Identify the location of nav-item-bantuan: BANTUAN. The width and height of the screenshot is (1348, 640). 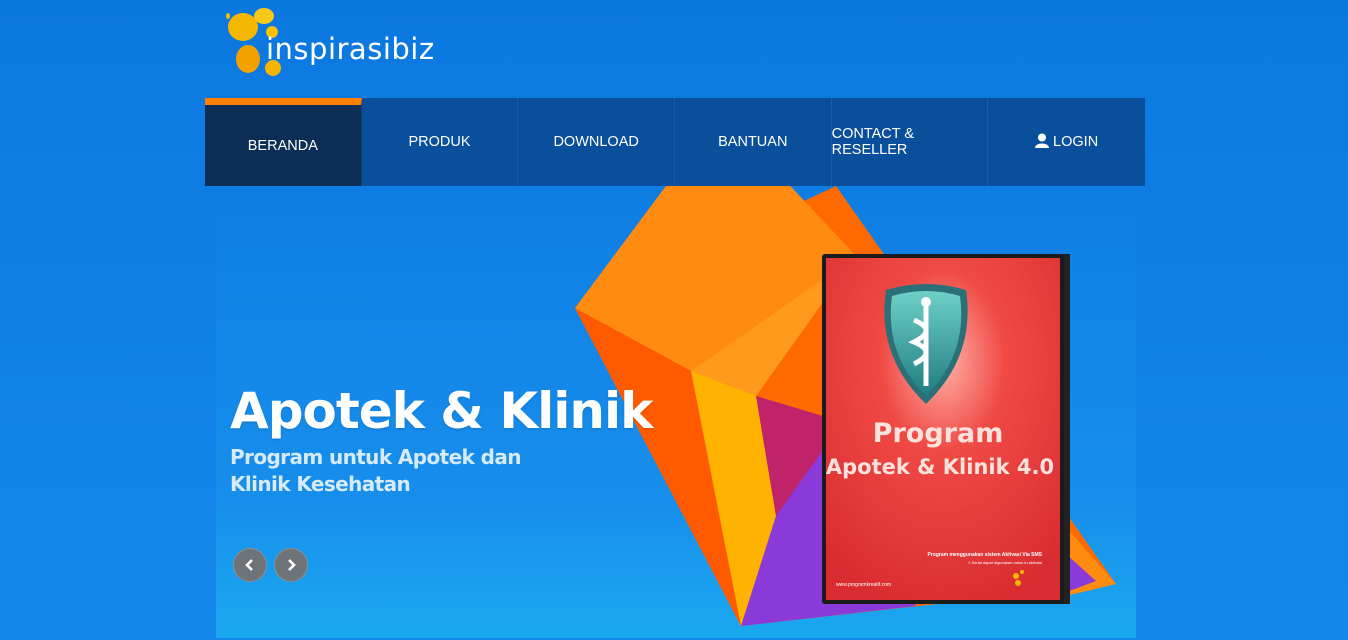
(753, 142).